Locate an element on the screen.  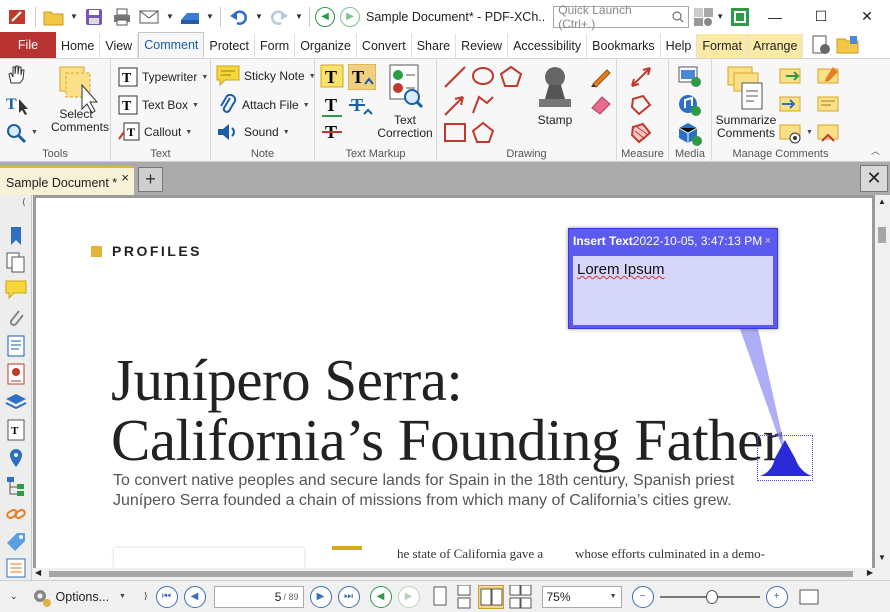
comment-author: Insert Text is located at coordinates (603, 241).